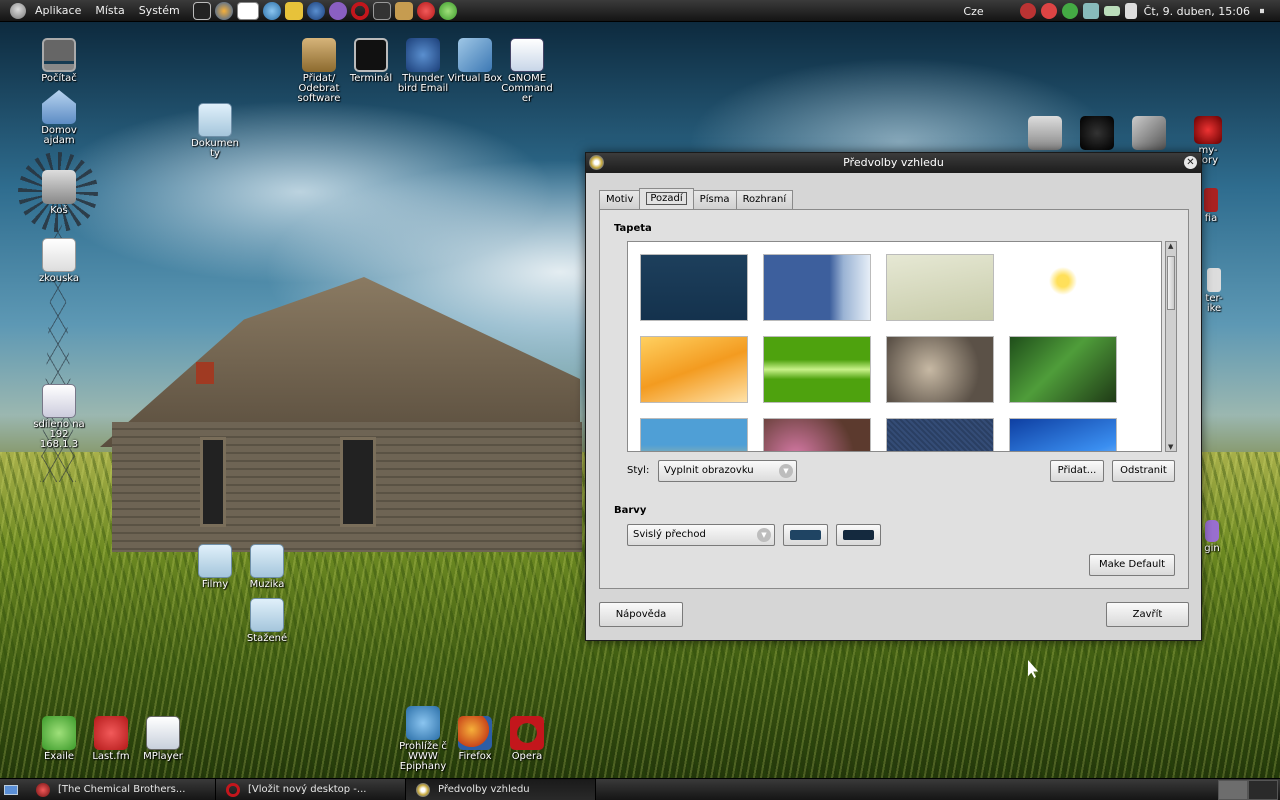 The image size is (1280, 800). What do you see at coordinates (1190, 162) in the screenshot?
I see `close-window-icon: ✕` at bounding box center [1190, 162].